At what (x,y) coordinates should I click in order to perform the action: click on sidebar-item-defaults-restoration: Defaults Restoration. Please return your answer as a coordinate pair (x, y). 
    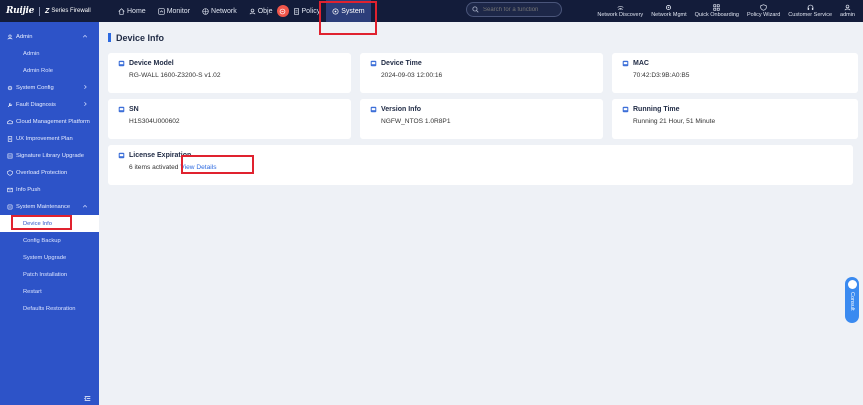
    Looking at the image, I should click on (49, 308).